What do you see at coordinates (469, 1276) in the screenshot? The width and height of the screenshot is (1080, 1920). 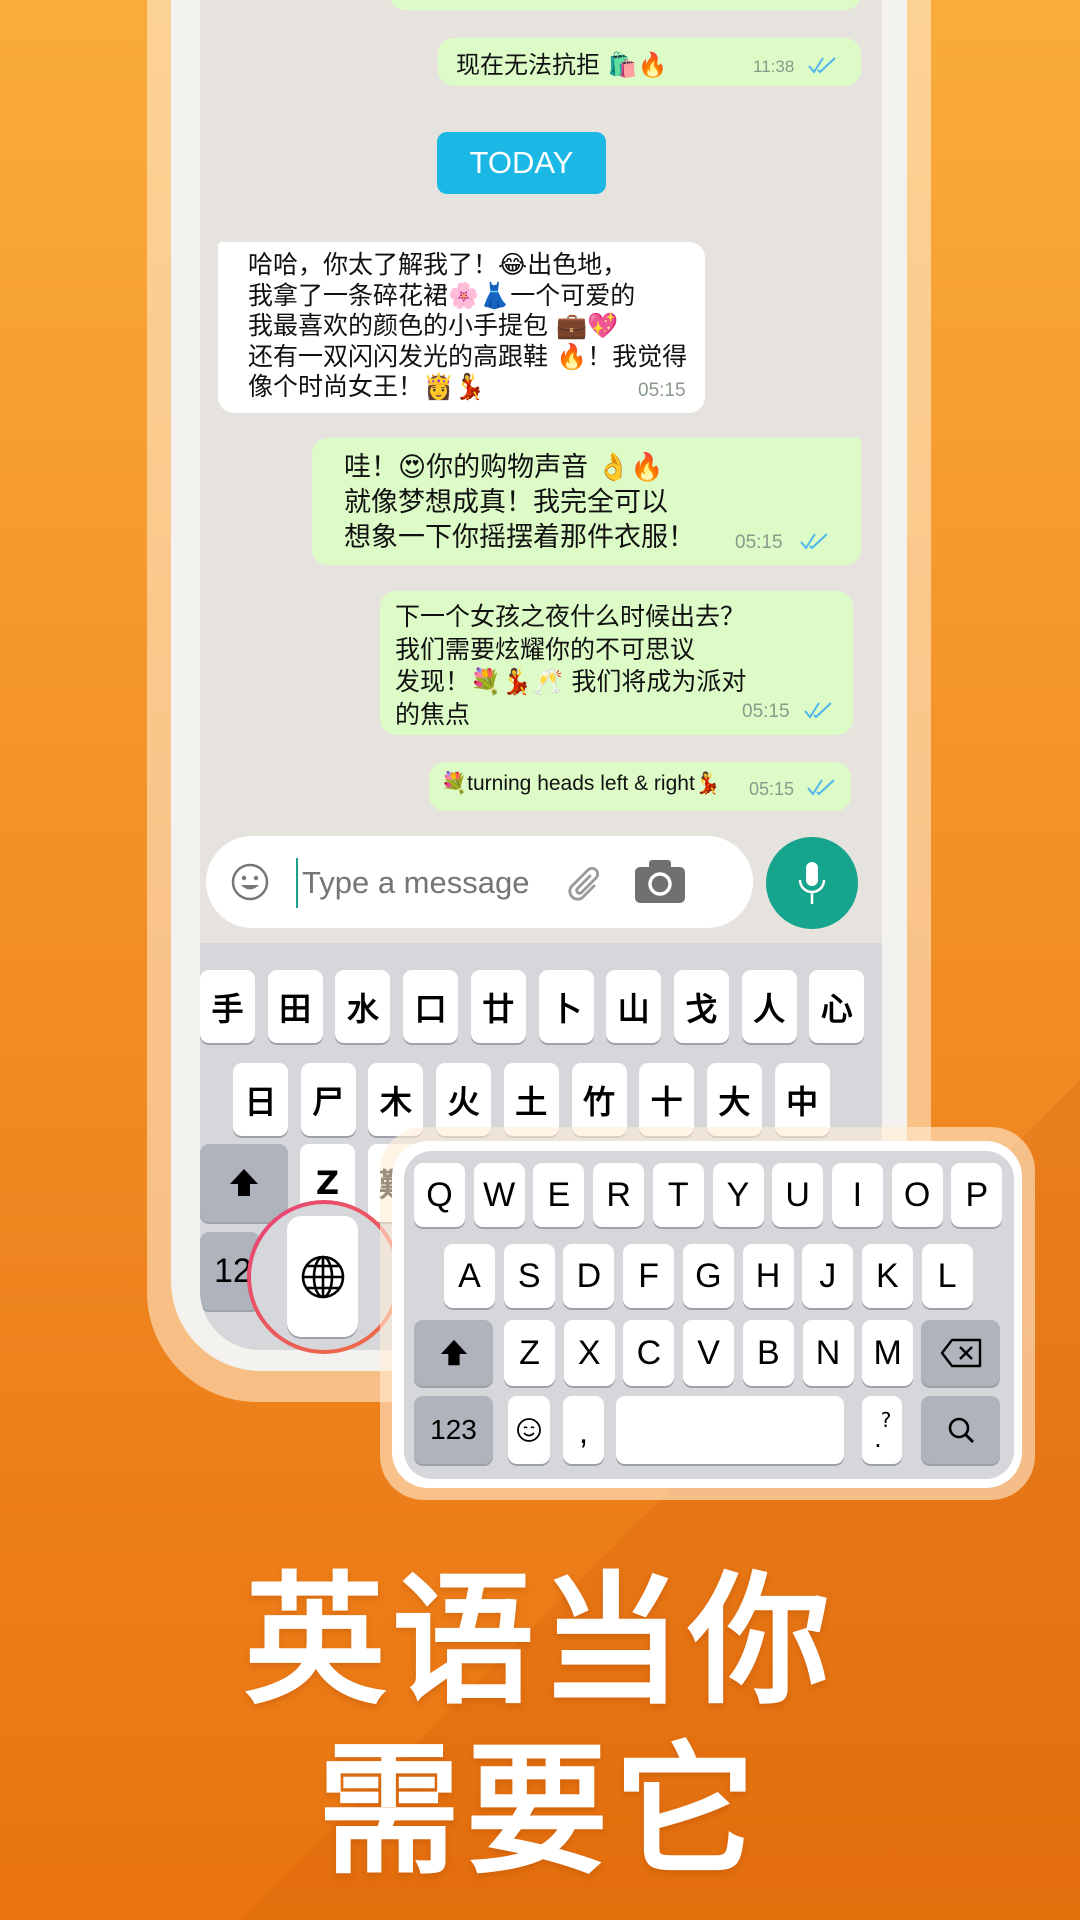 I see `key-A: A` at bounding box center [469, 1276].